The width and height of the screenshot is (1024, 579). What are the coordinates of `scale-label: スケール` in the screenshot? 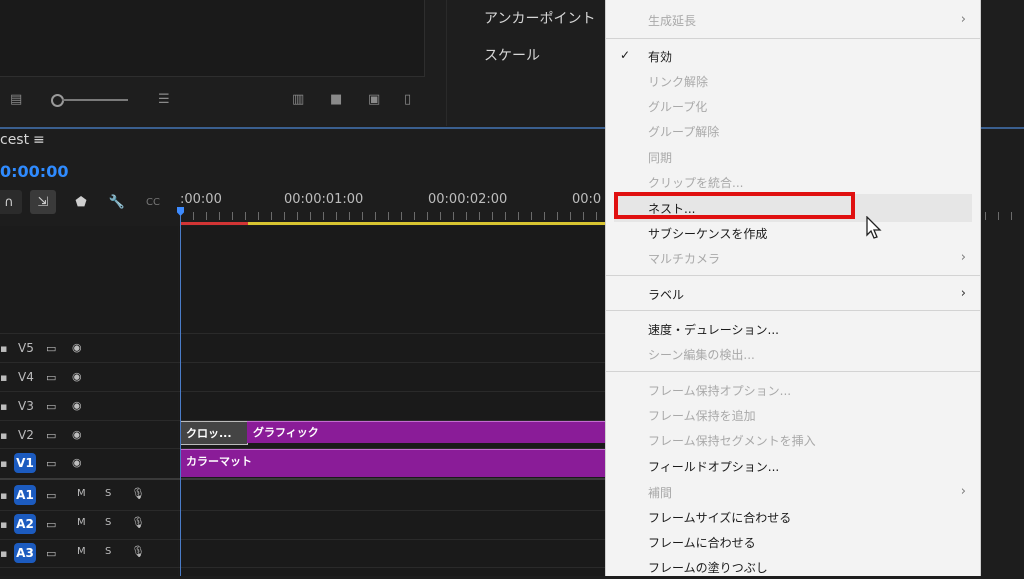 It's located at (512, 56).